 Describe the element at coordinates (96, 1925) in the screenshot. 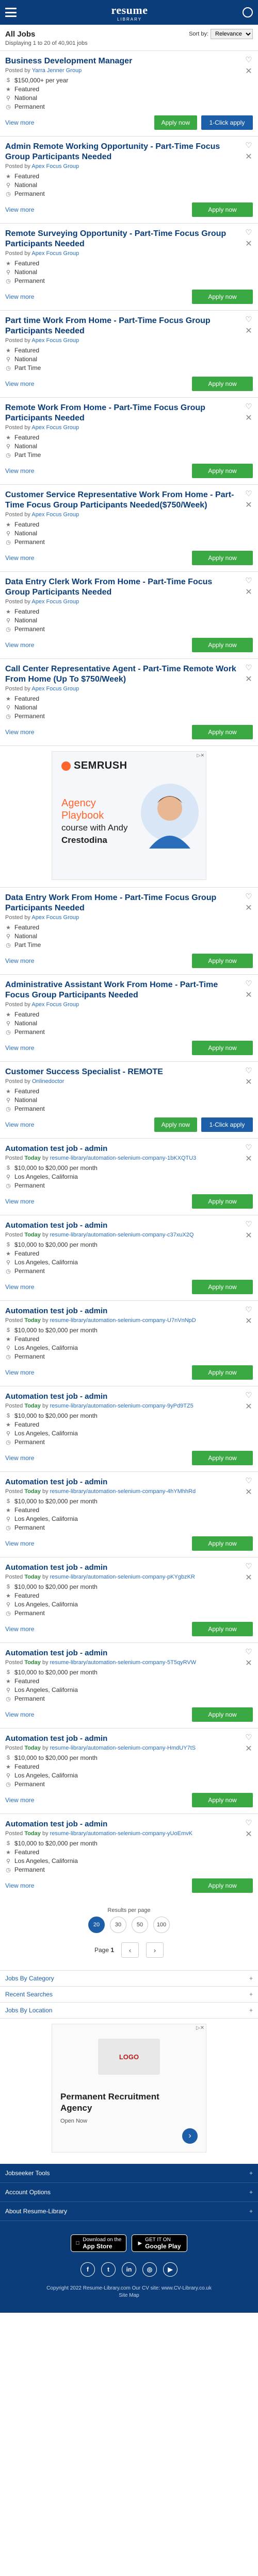

I see `rpp-option: 20` at that location.